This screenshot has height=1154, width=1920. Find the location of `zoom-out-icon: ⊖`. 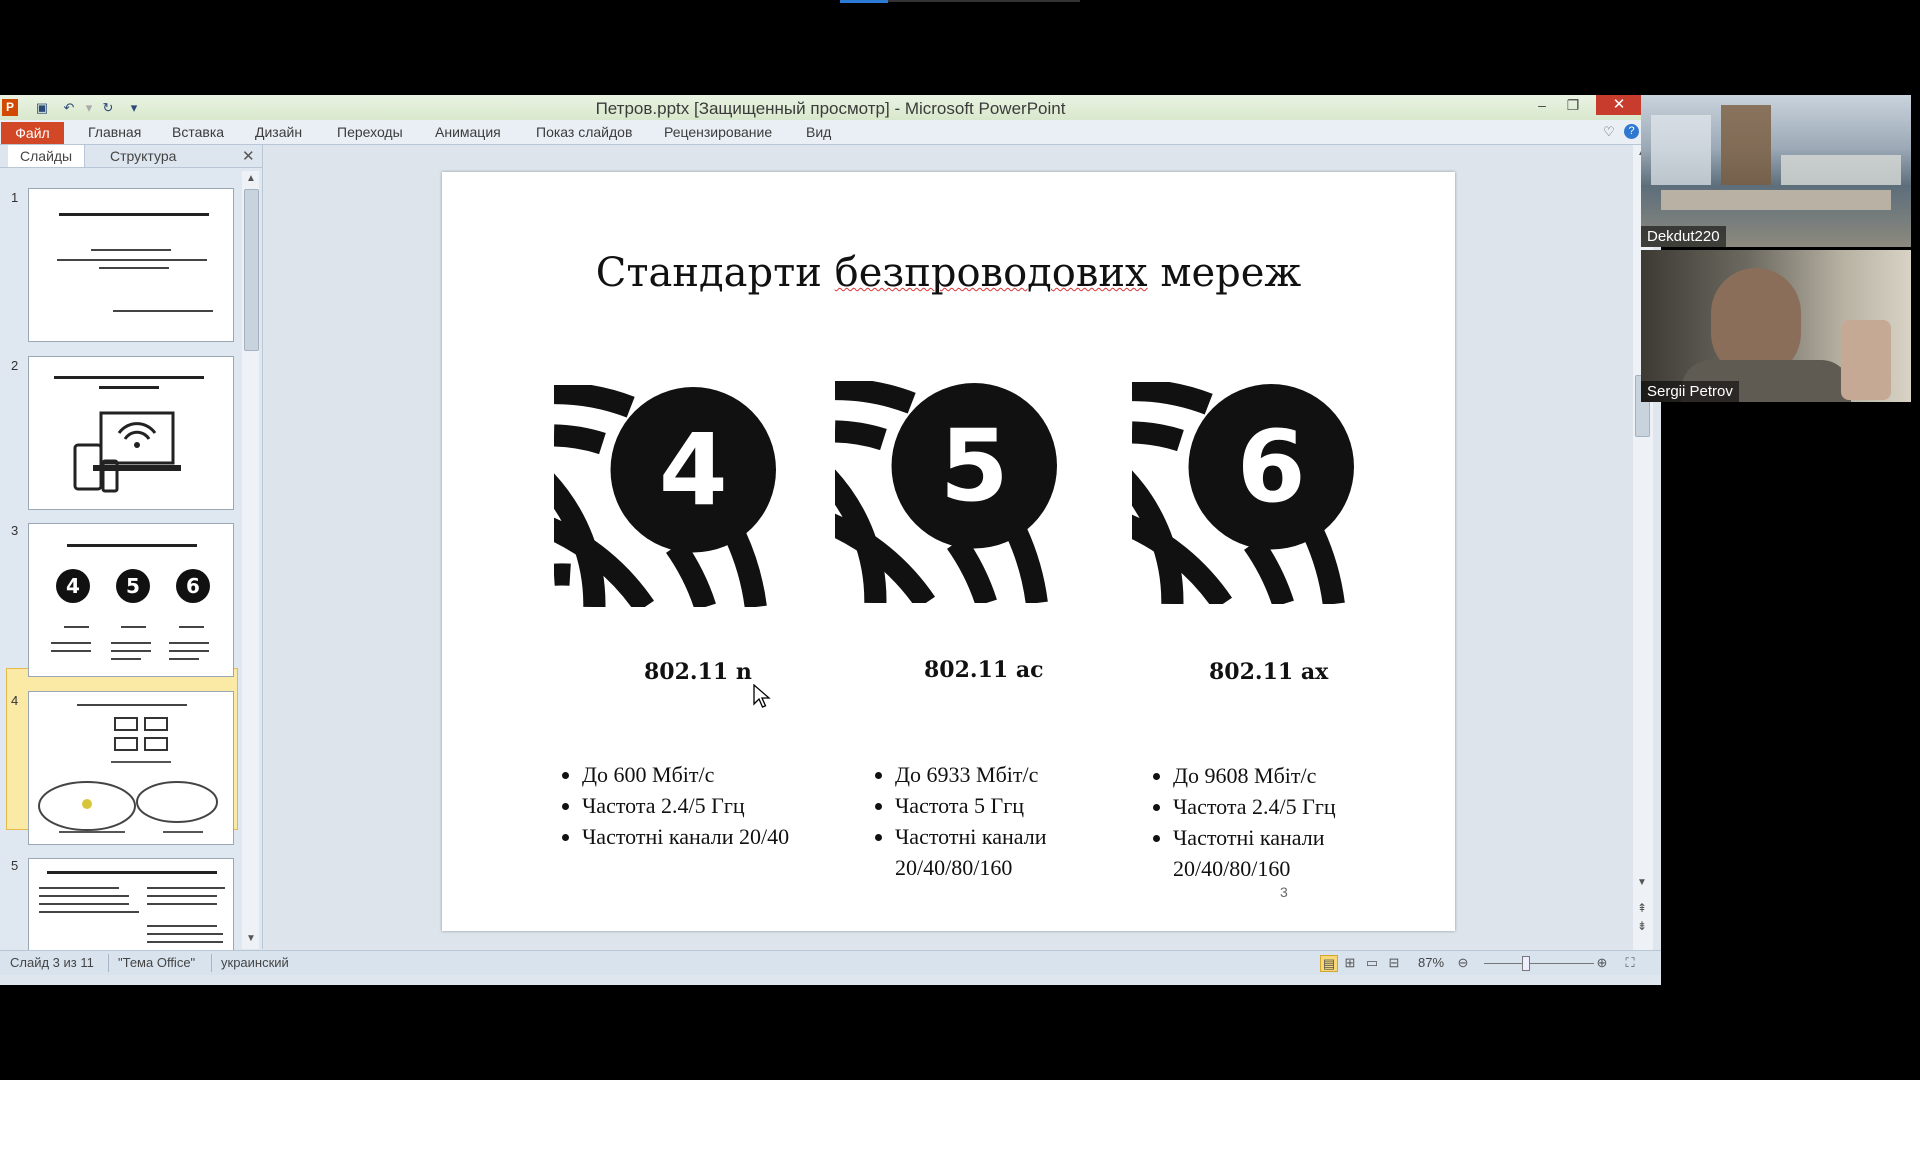

zoom-out-icon: ⊖ is located at coordinates (1463, 962).